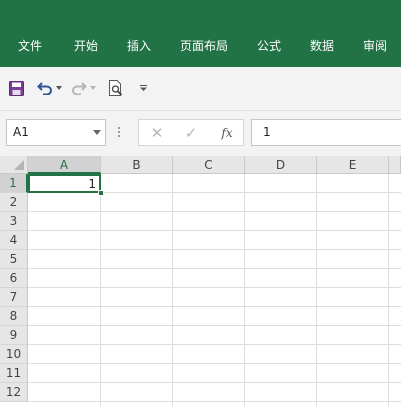 The image size is (401, 406). I want to click on name-box-value: A1, so click(21, 132).